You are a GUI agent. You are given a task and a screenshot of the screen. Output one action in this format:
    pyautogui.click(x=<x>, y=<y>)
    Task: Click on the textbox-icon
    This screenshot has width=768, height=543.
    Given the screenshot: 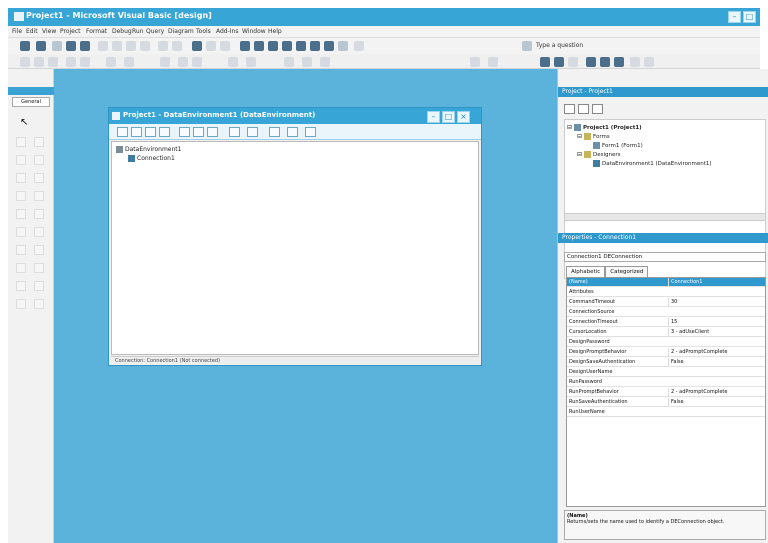 What is the action you would take?
    pyautogui.click(x=21, y=160)
    